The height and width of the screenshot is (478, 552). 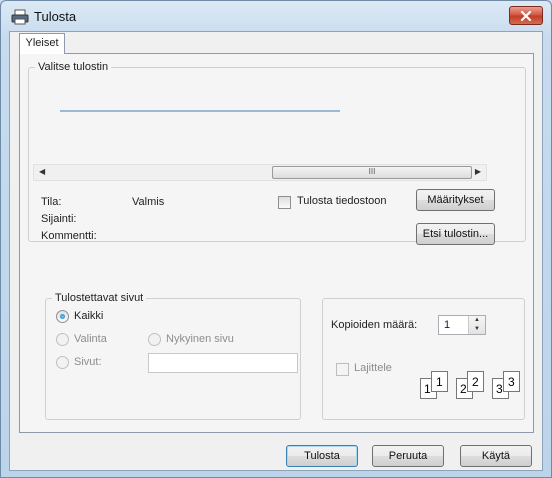 What do you see at coordinates (148, 202) in the screenshot?
I see `status-value: Valmis` at bounding box center [148, 202].